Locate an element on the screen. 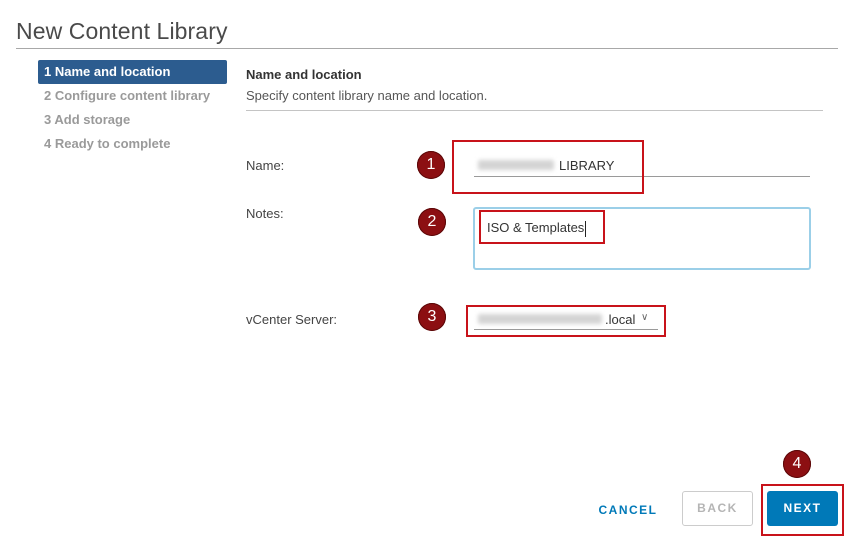  annotation-box-name is located at coordinates (548, 167).